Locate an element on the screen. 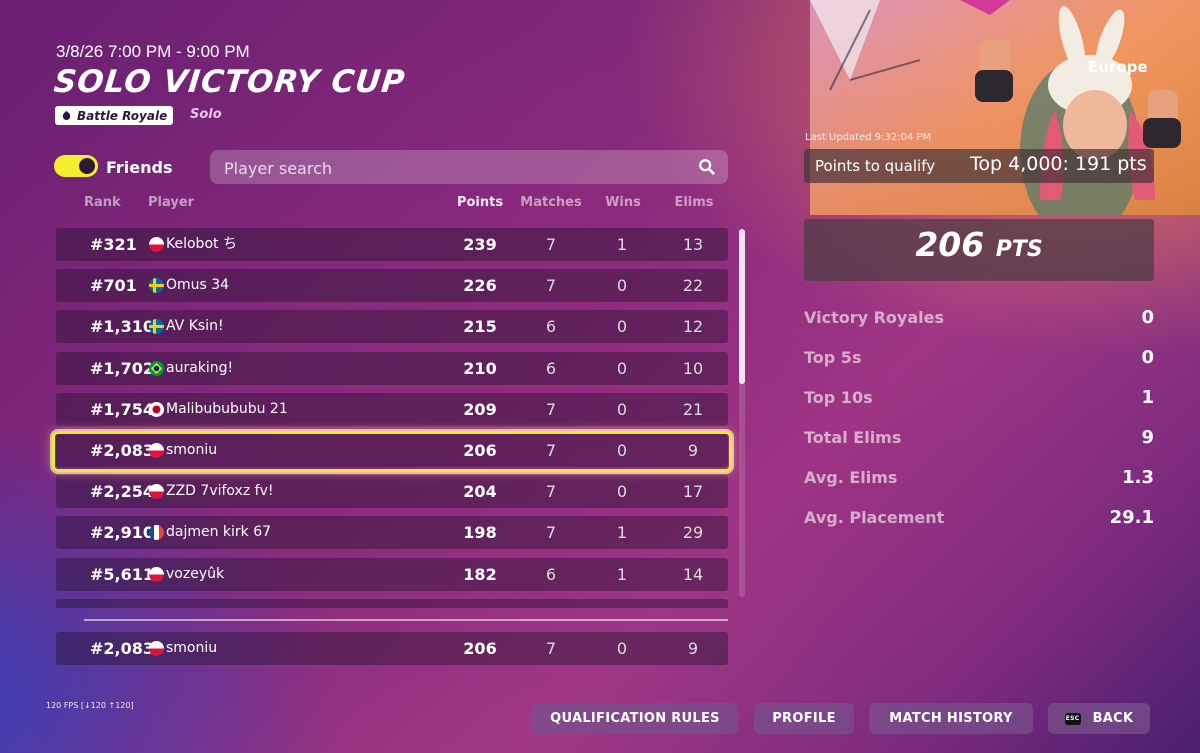  row-player-name: vozeyûk is located at coordinates (195, 573).